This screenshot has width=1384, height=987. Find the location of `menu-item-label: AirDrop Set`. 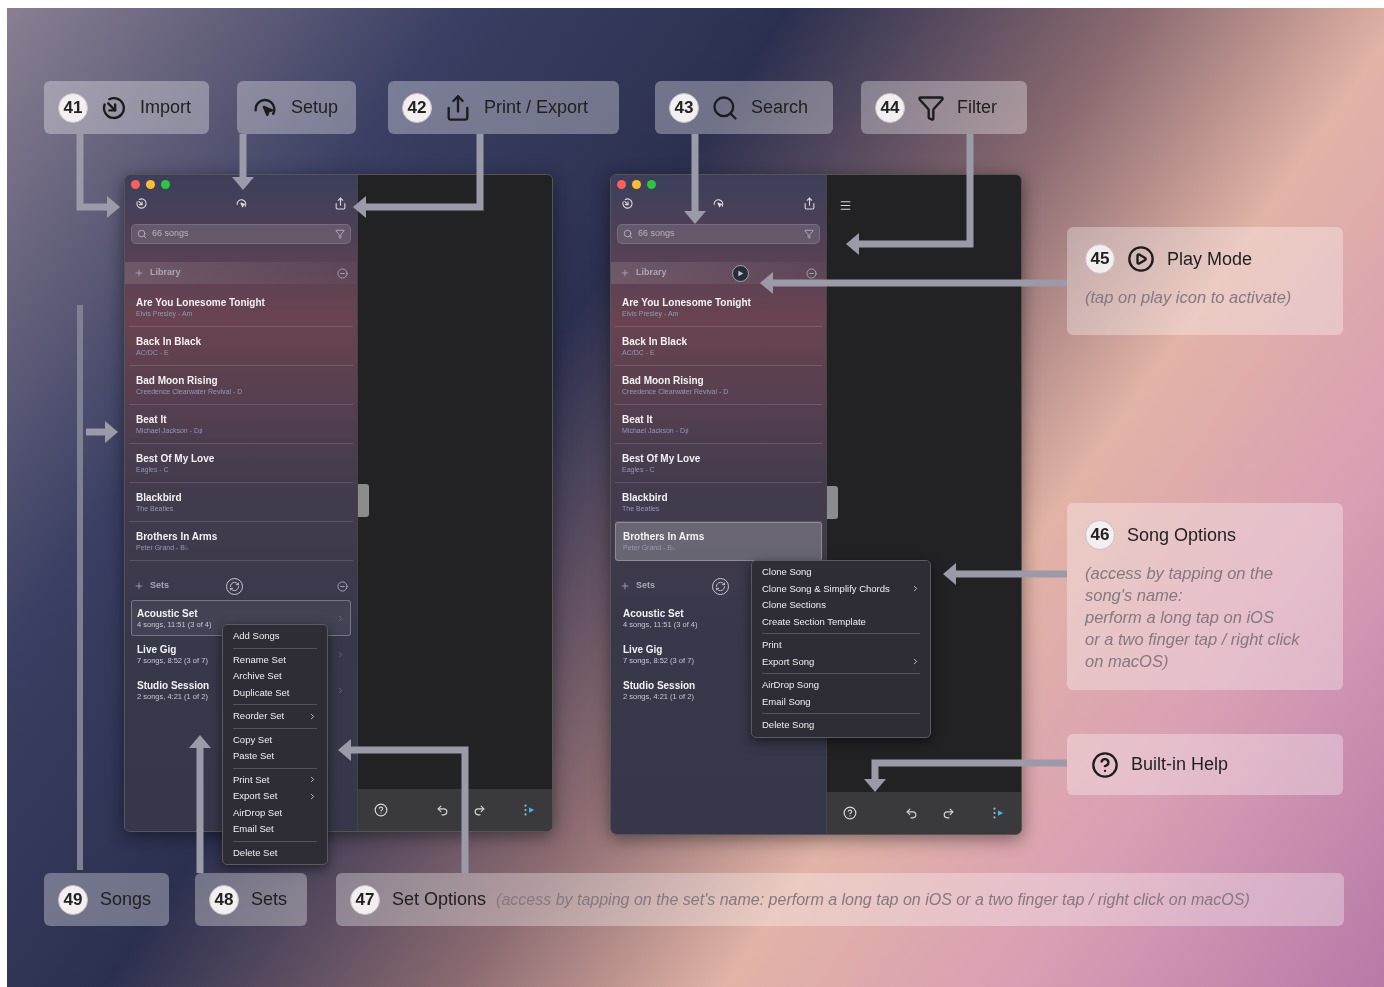

menu-item-label: AirDrop Set is located at coordinates (258, 812).